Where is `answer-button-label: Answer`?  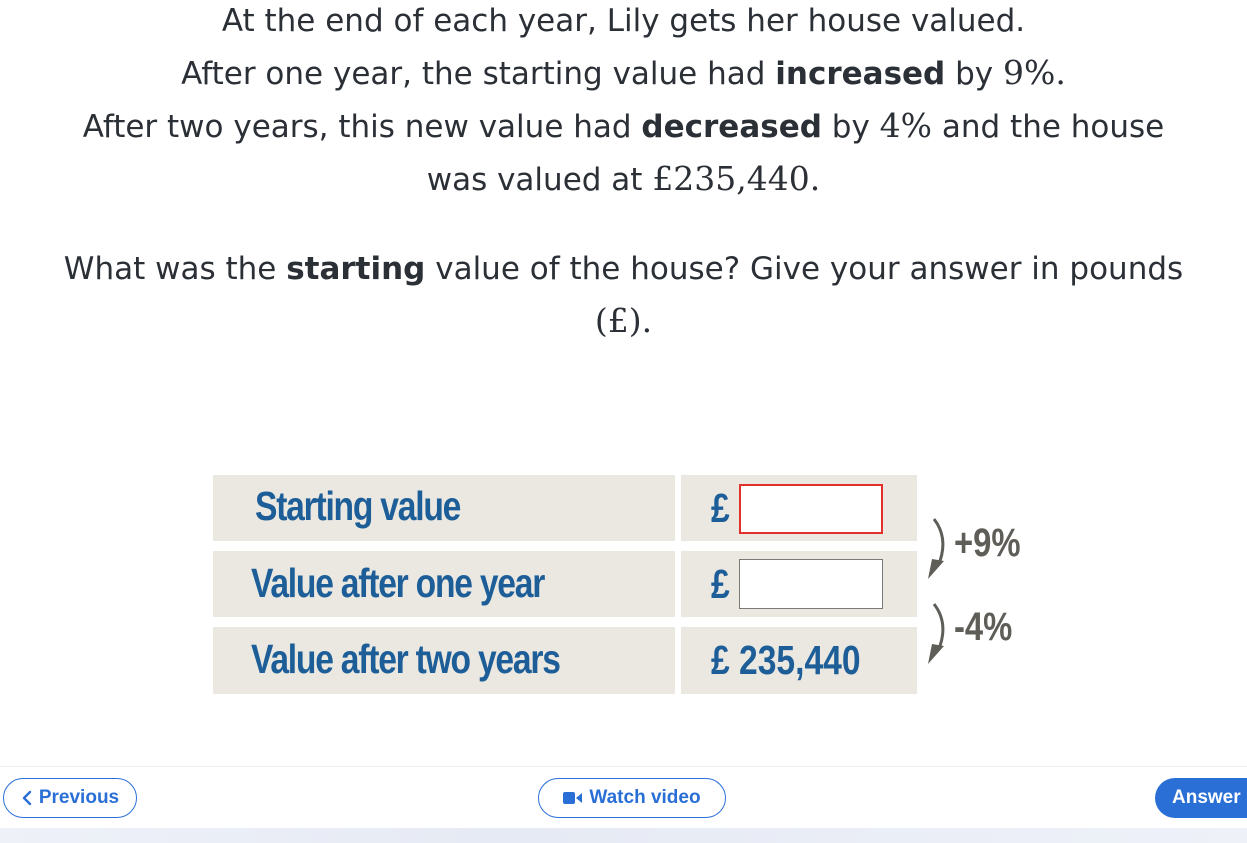 answer-button-label: Answer is located at coordinates (1206, 797).